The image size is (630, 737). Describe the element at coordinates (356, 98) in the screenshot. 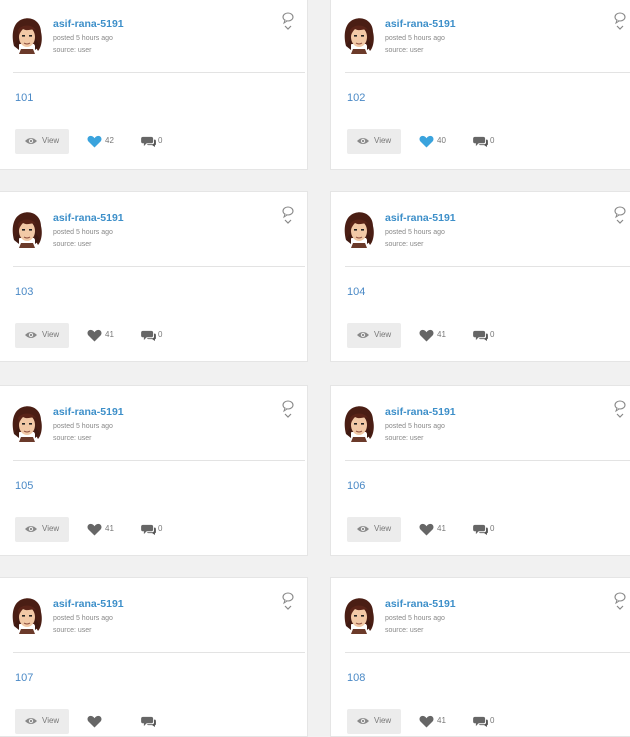

I see `post-title: 102` at that location.